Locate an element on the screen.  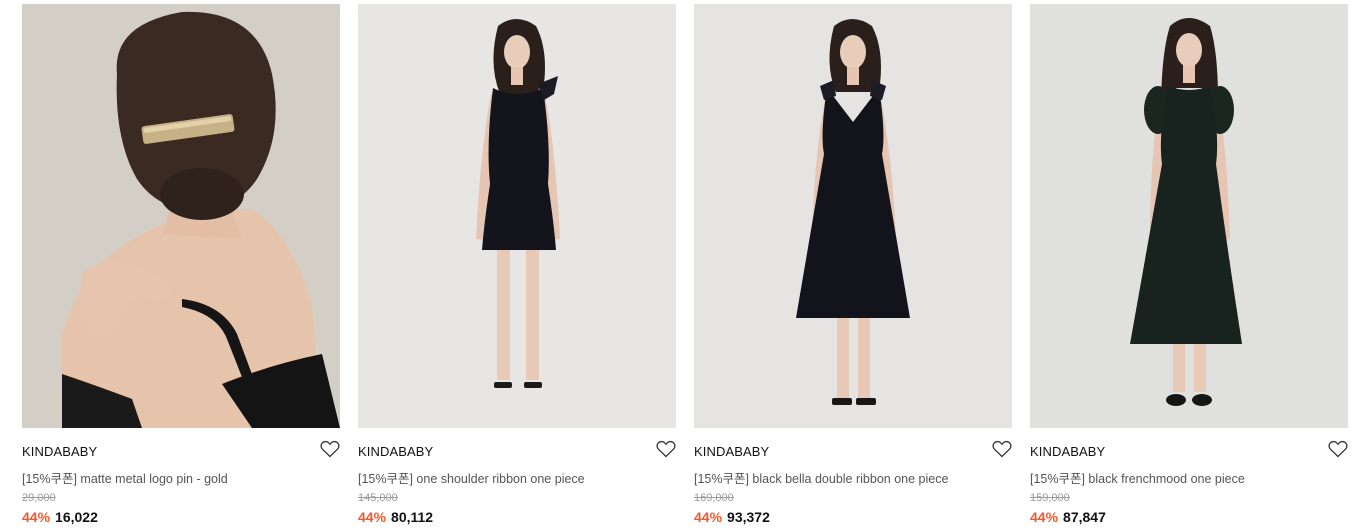
sale-price: 16,022 is located at coordinates (76, 517).